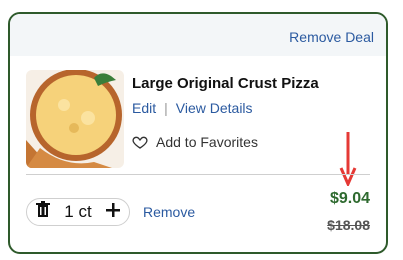  Describe the element at coordinates (225, 83) in the screenshot. I see `item-title: Large Original Crust Pizza` at that location.